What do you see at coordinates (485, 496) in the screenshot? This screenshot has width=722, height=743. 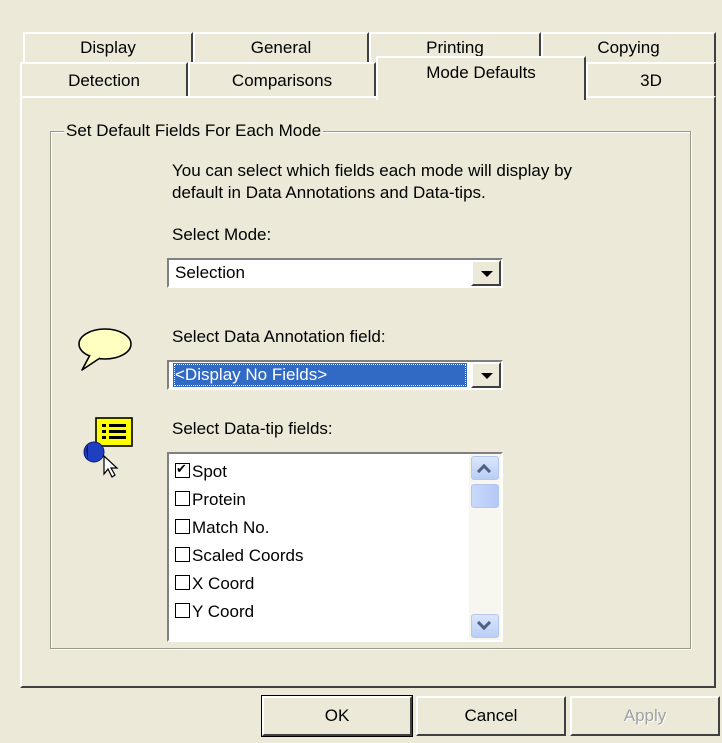 I see `scroll-thumb` at bounding box center [485, 496].